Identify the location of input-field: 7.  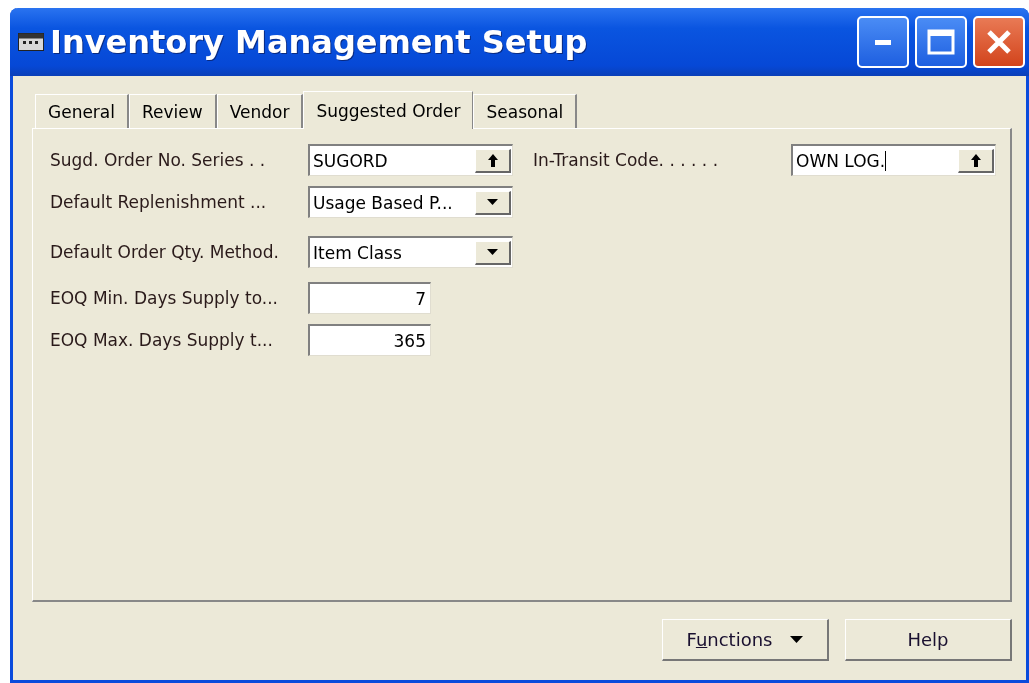
(369, 298).